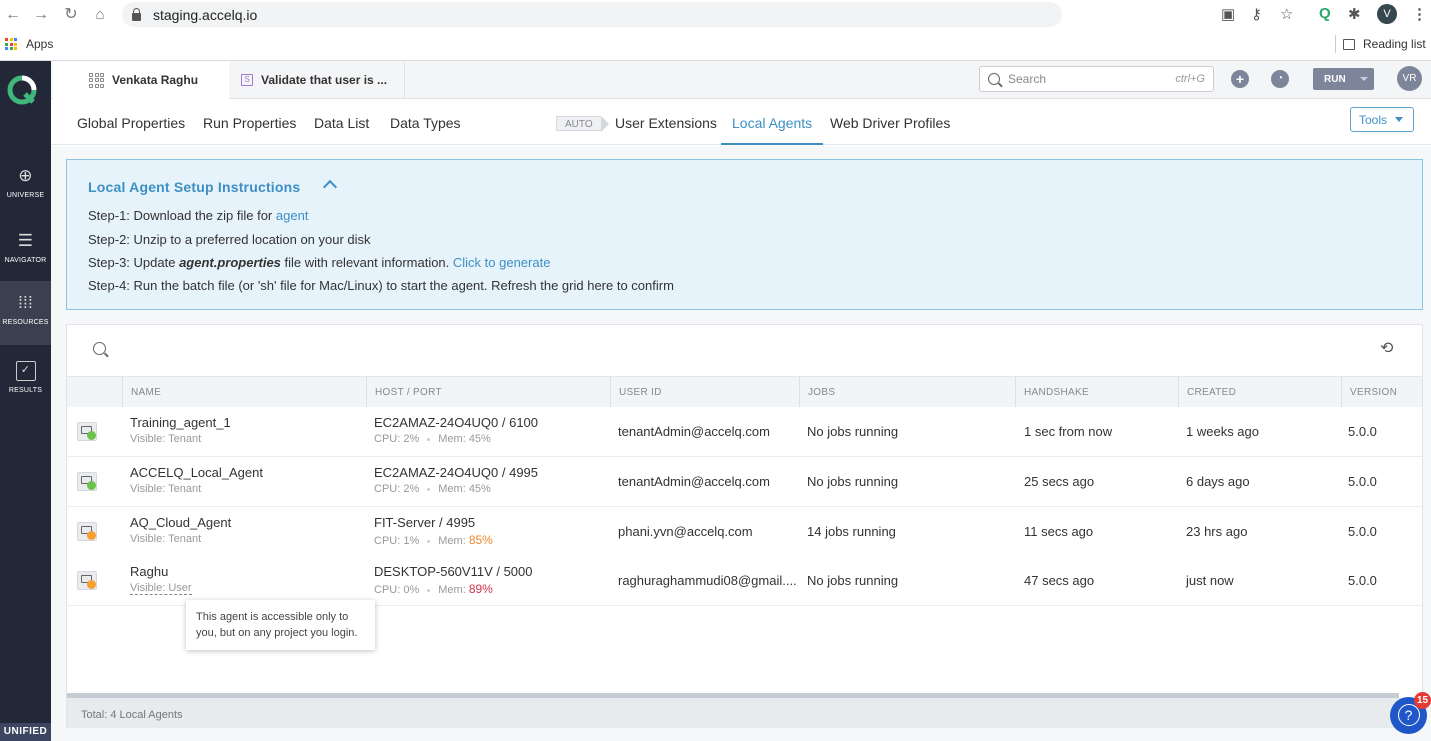 Image resolution: width=1431 pixels, height=741 pixels. I want to click on agent-status-icon, so click(87, 531).